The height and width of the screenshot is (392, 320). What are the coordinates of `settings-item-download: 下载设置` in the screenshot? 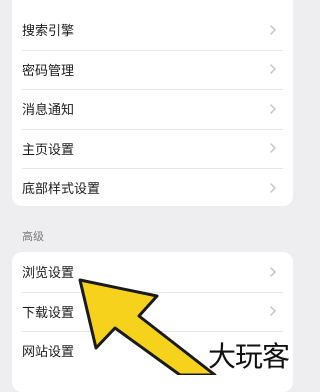 It's located at (152, 311).